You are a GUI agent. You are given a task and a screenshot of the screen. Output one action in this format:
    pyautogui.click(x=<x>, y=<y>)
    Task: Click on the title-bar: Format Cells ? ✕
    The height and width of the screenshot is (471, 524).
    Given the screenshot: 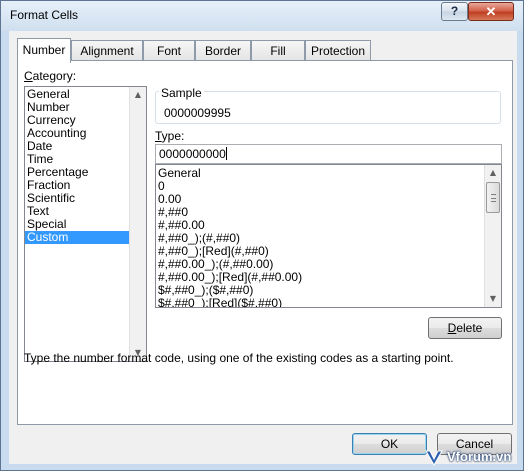 What is the action you would take?
    pyautogui.click(x=262, y=16)
    